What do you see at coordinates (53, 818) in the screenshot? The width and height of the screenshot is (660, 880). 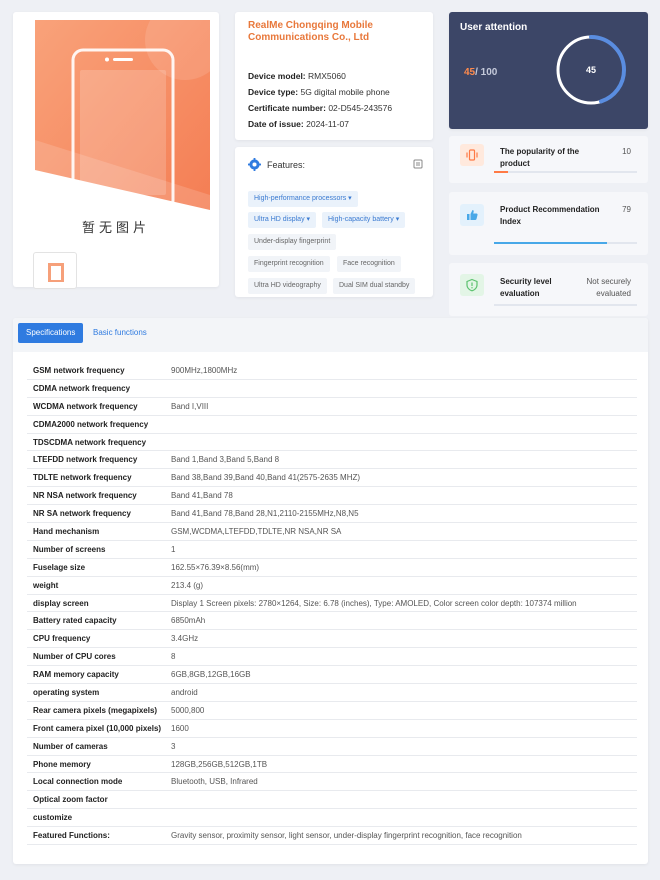 I see `spec-key: customize` at bounding box center [53, 818].